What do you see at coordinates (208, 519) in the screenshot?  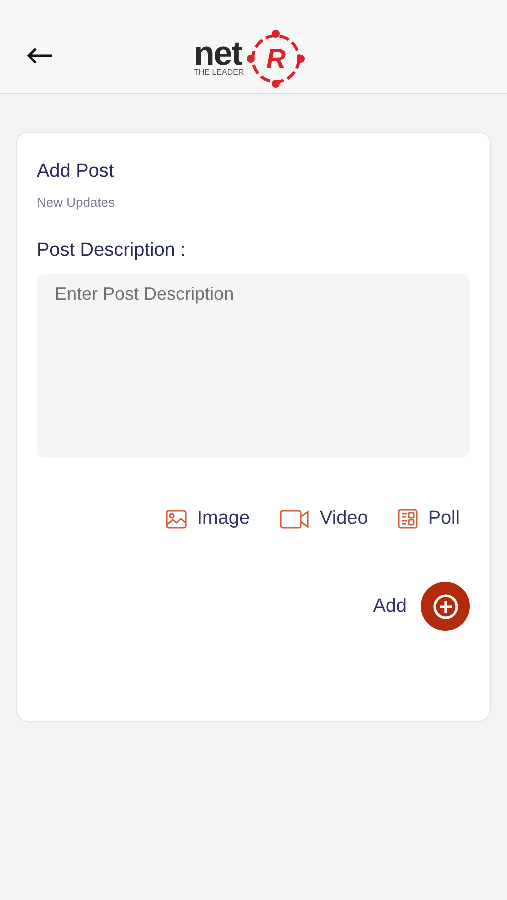 I see `attachment-button: Image` at bounding box center [208, 519].